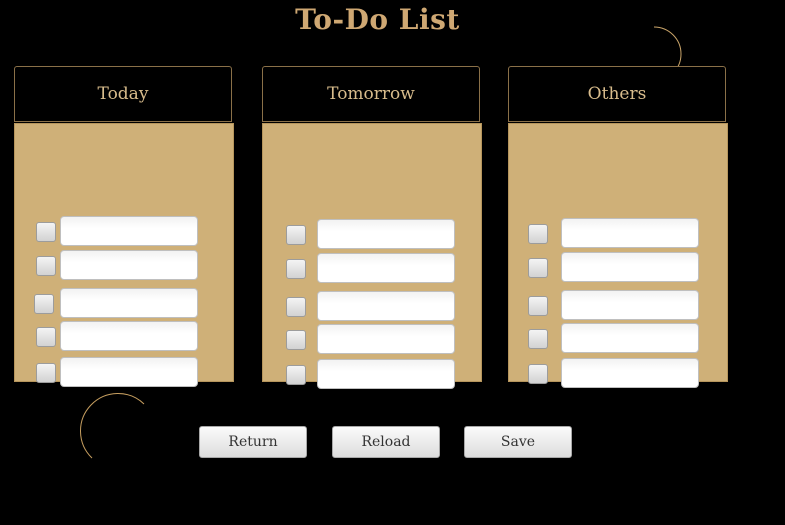 The height and width of the screenshot is (525, 785). I want to click on column-header-today: Today, so click(123, 94).